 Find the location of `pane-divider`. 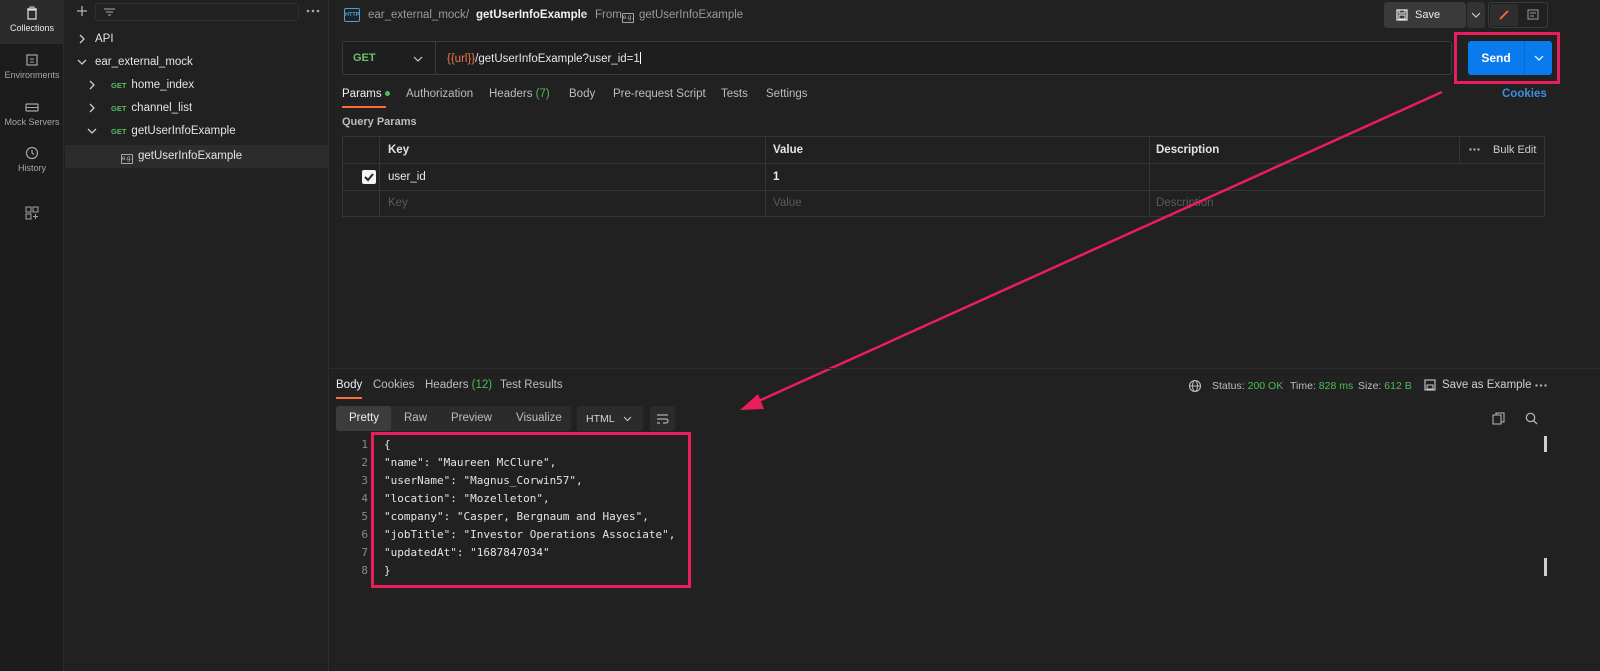

pane-divider is located at coordinates (965, 368).